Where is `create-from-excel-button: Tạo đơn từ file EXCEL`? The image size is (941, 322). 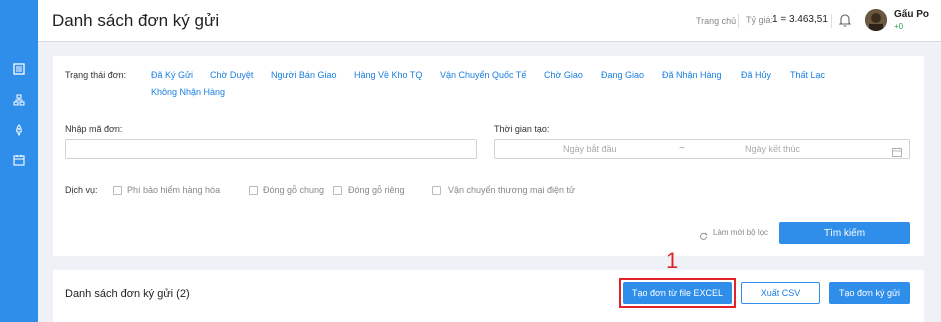 create-from-excel-button: Tạo đơn từ file EXCEL is located at coordinates (677, 293).